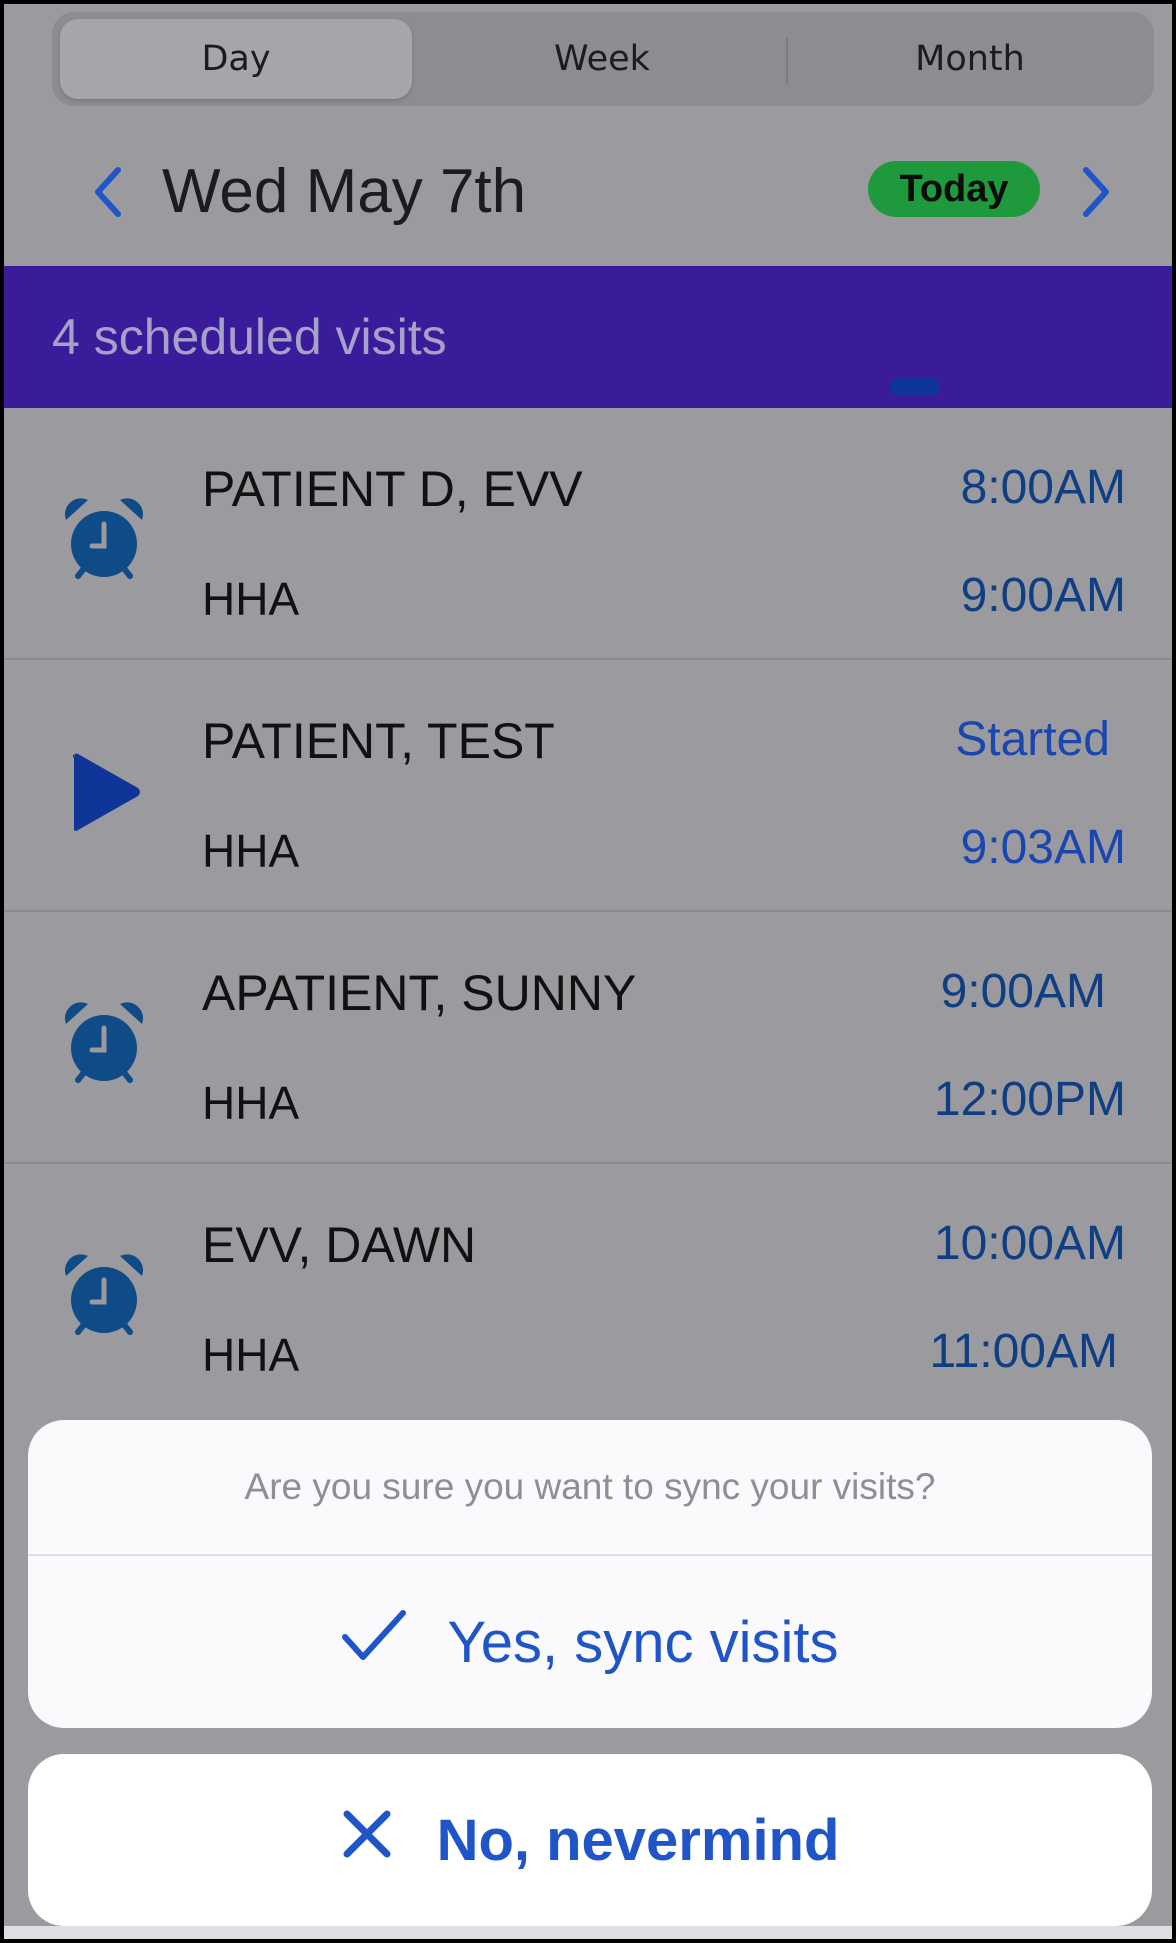 Image resolution: width=1176 pixels, height=1943 pixels. I want to click on visit-row: APATIENT, SUNNY HHA 9:00AM 12:00PM, so click(588, 1038).